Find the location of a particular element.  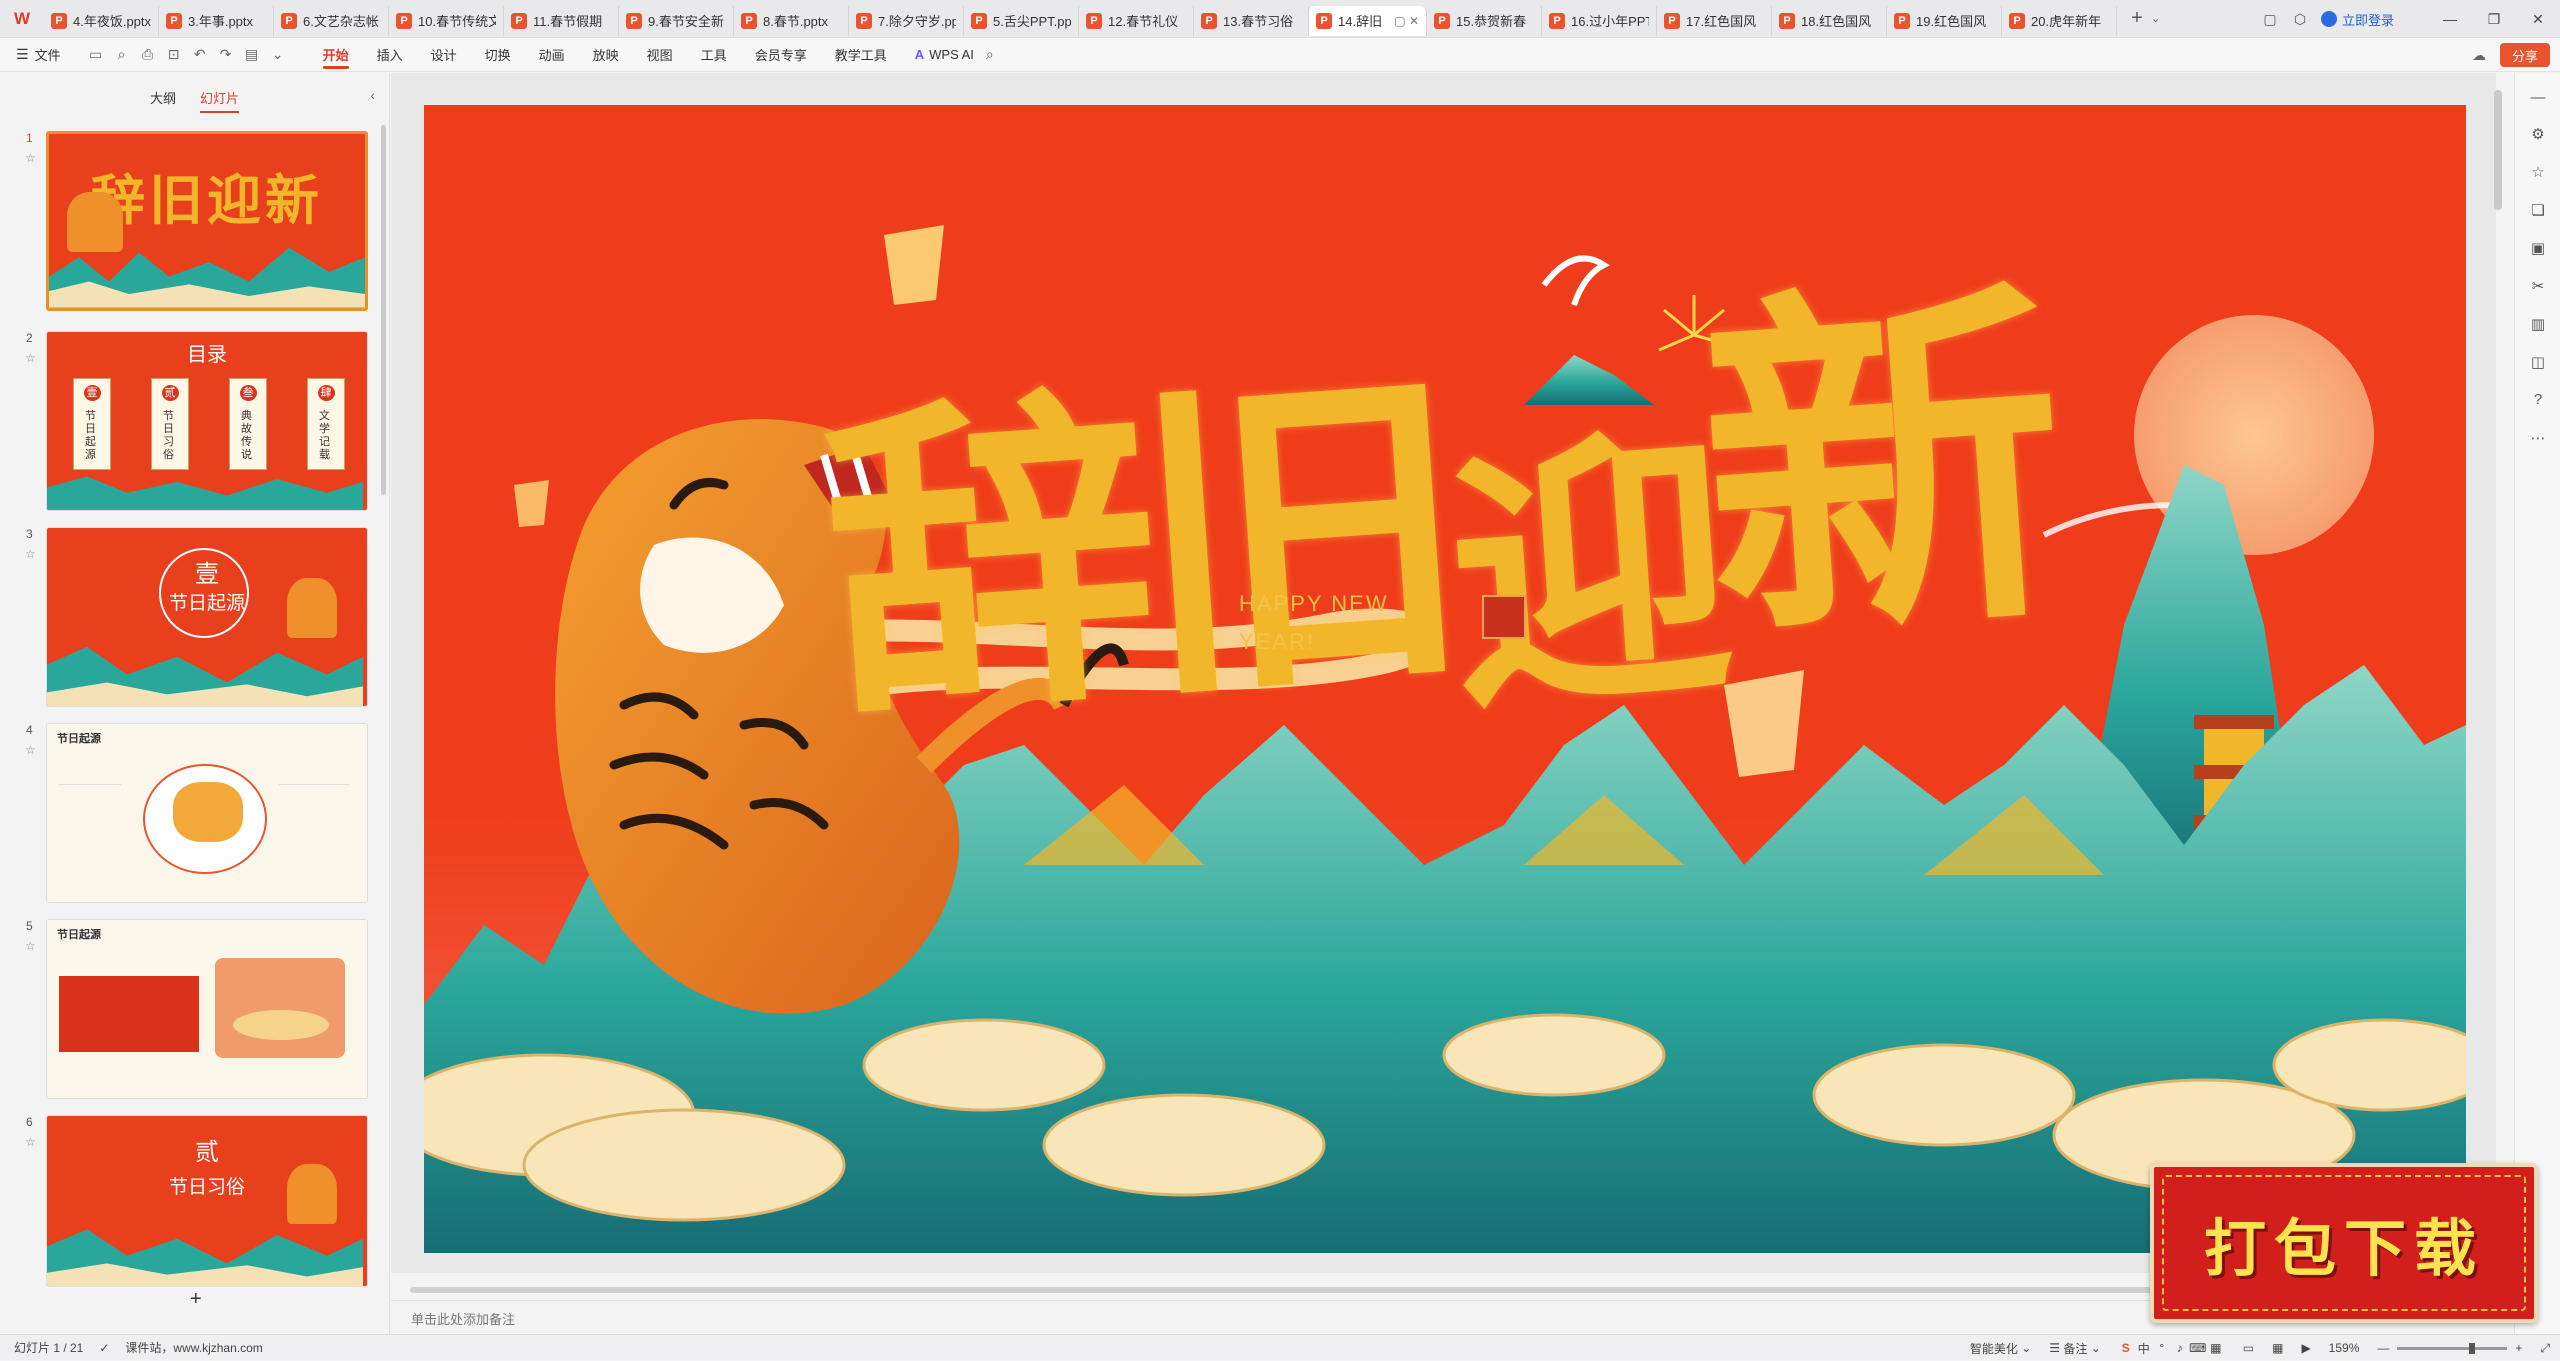

new-tab-button: + is located at coordinates (2137, 19).